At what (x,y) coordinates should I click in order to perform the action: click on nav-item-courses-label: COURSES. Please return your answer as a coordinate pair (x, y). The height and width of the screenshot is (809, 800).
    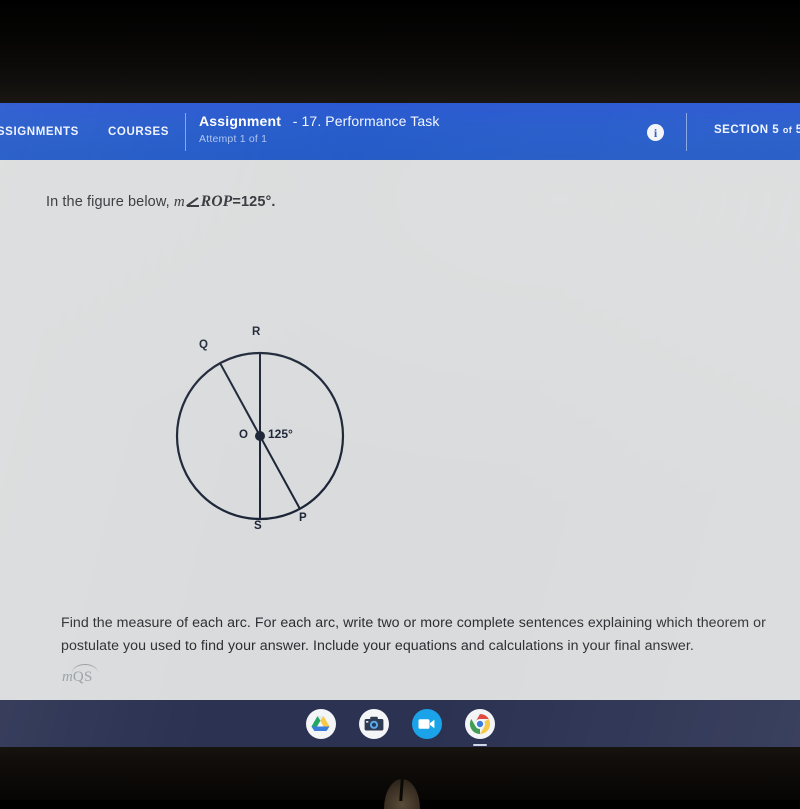
    Looking at the image, I should click on (139, 131).